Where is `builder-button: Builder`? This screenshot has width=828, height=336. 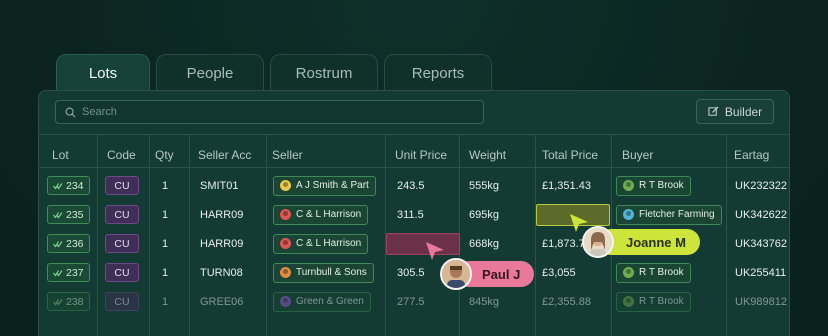
builder-button: Builder is located at coordinates (735, 111).